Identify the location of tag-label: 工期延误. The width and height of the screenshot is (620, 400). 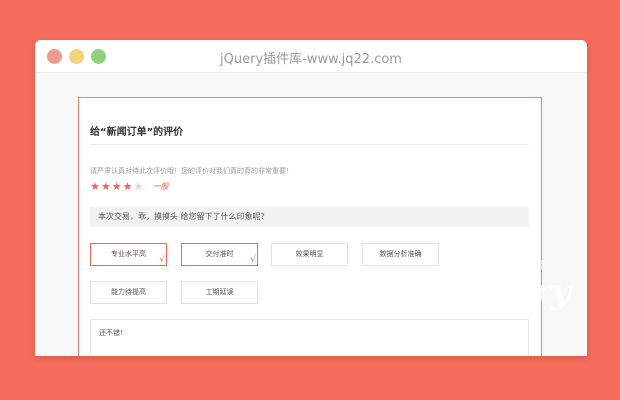
(219, 292).